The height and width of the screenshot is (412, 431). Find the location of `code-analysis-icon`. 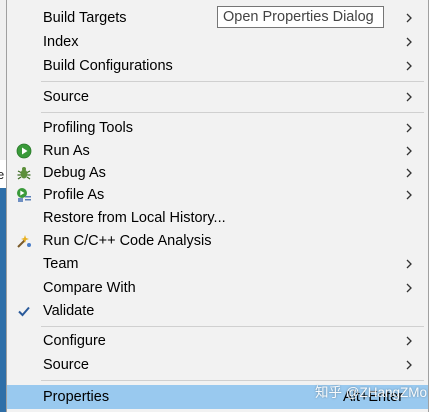

code-analysis-icon is located at coordinates (24, 241).